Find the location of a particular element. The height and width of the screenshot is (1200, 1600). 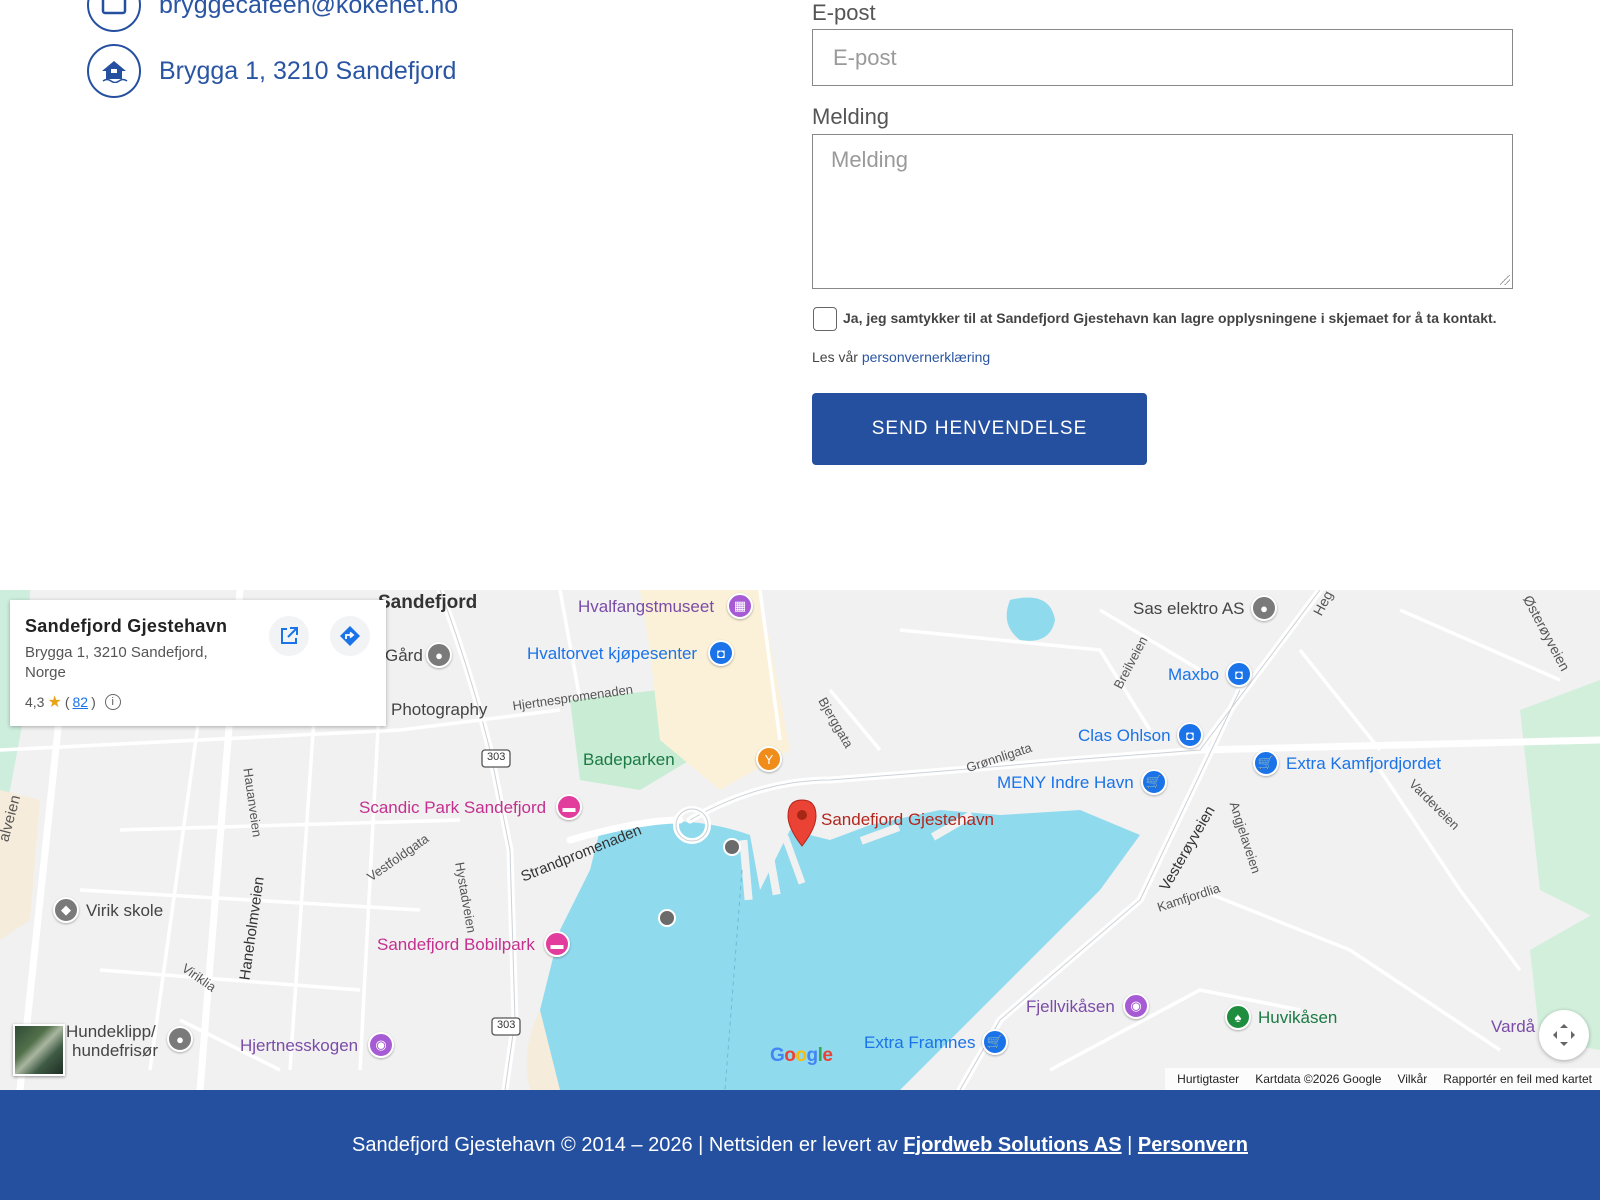

open-in-maps-button is located at coordinates (289, 636).